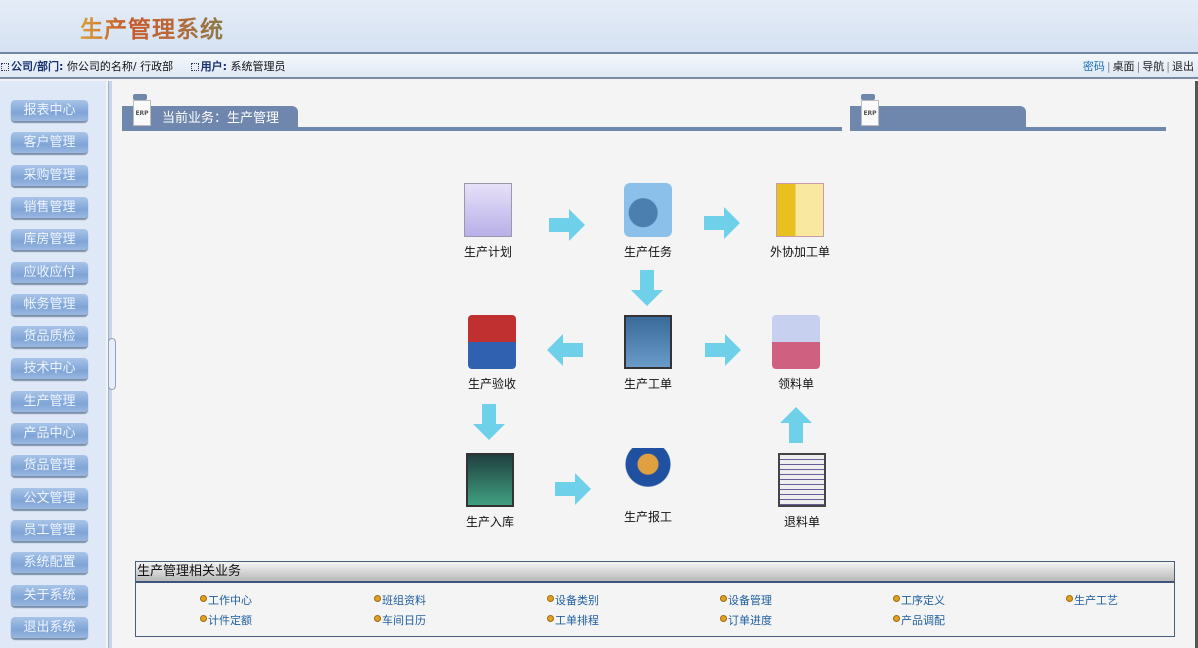  Describe the element at coordinates (400, 600) in the screenshot. I see `related-link: 班组资料` at that location.